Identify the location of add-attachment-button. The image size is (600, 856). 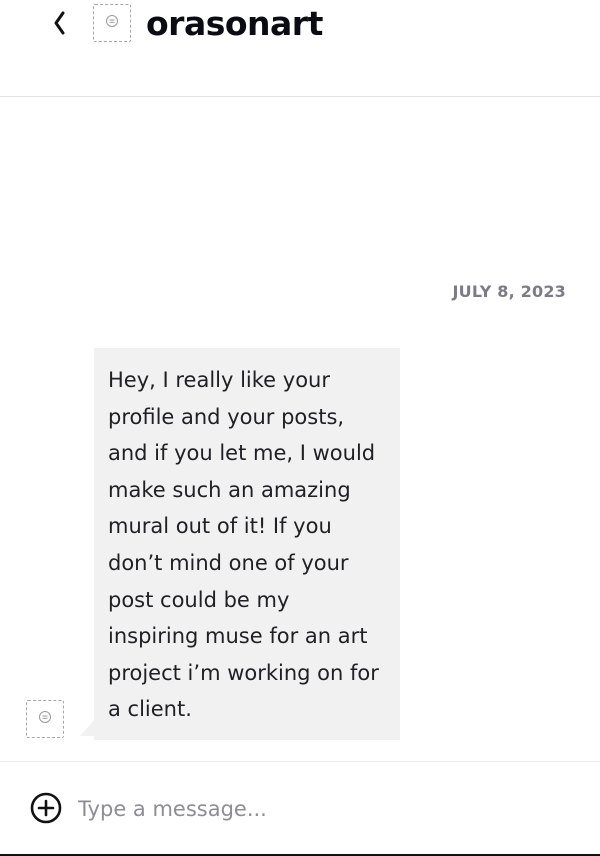
(46, 810).